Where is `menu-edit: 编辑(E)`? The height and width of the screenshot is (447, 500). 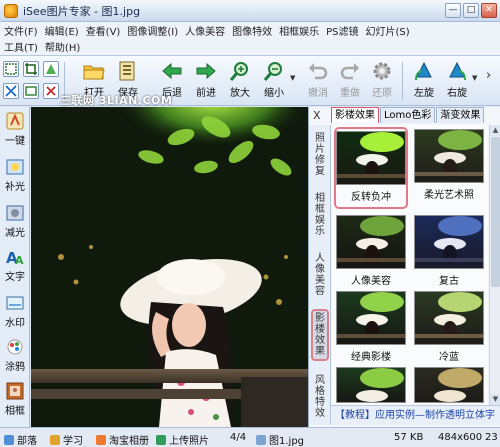 menu-edit: 编辑(E) is located at coordinates (62, 30).